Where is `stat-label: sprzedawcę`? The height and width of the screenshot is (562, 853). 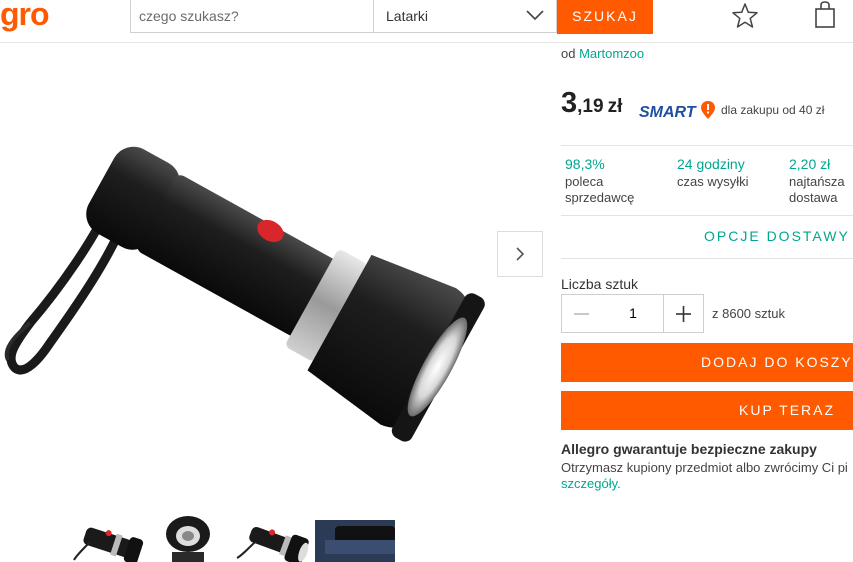
stat-label: sprzedawcę is located at coordinates (600, 197).